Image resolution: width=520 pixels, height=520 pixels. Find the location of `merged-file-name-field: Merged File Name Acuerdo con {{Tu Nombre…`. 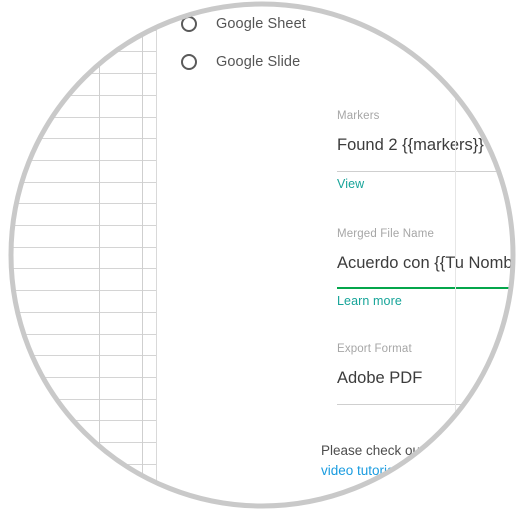

merged-file-name-field: Merged File Name Acuerdo con {{Tu Nombre… is located at coordinates (428, 258).